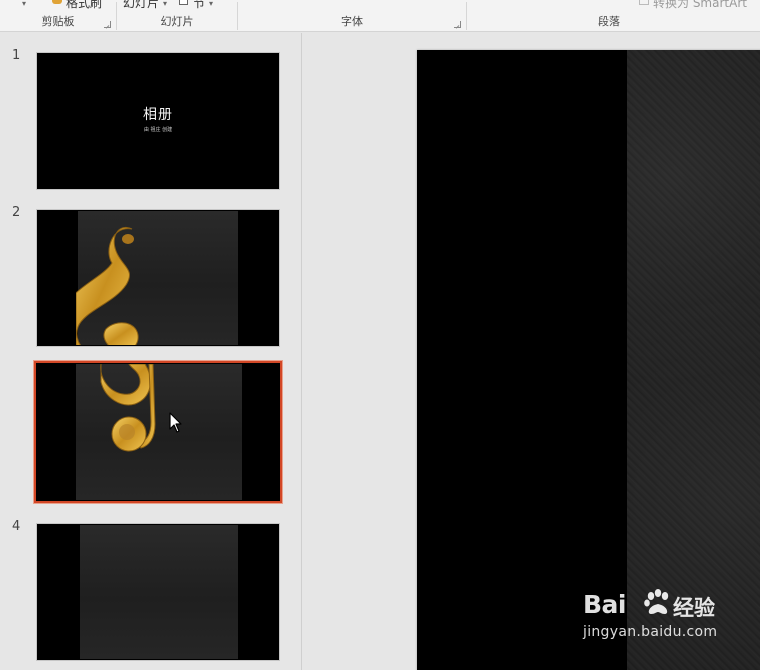  Describe the element at coordinates (107, 24) in the screenshot. I see `clipboard-dialog-launcher` at that location.